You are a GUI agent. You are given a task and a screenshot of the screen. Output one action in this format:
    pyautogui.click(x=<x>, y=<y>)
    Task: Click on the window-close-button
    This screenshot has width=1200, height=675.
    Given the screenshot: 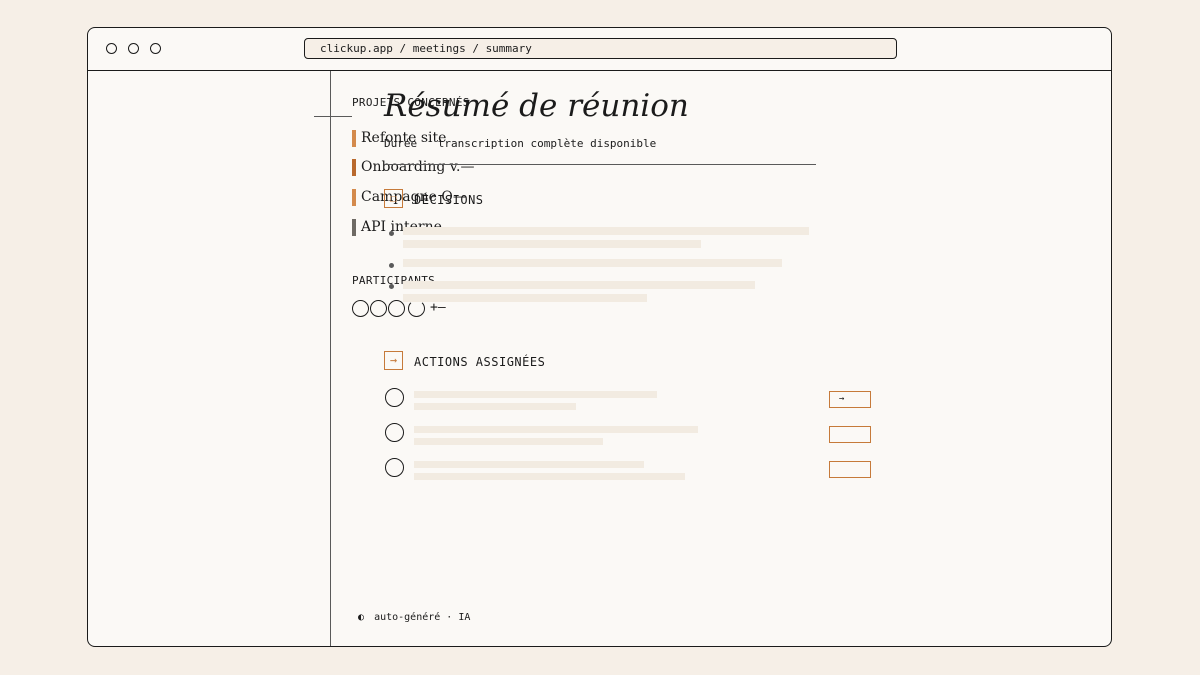 What is the action you would take?
    pyautogui.click(x=111, y=48)
    